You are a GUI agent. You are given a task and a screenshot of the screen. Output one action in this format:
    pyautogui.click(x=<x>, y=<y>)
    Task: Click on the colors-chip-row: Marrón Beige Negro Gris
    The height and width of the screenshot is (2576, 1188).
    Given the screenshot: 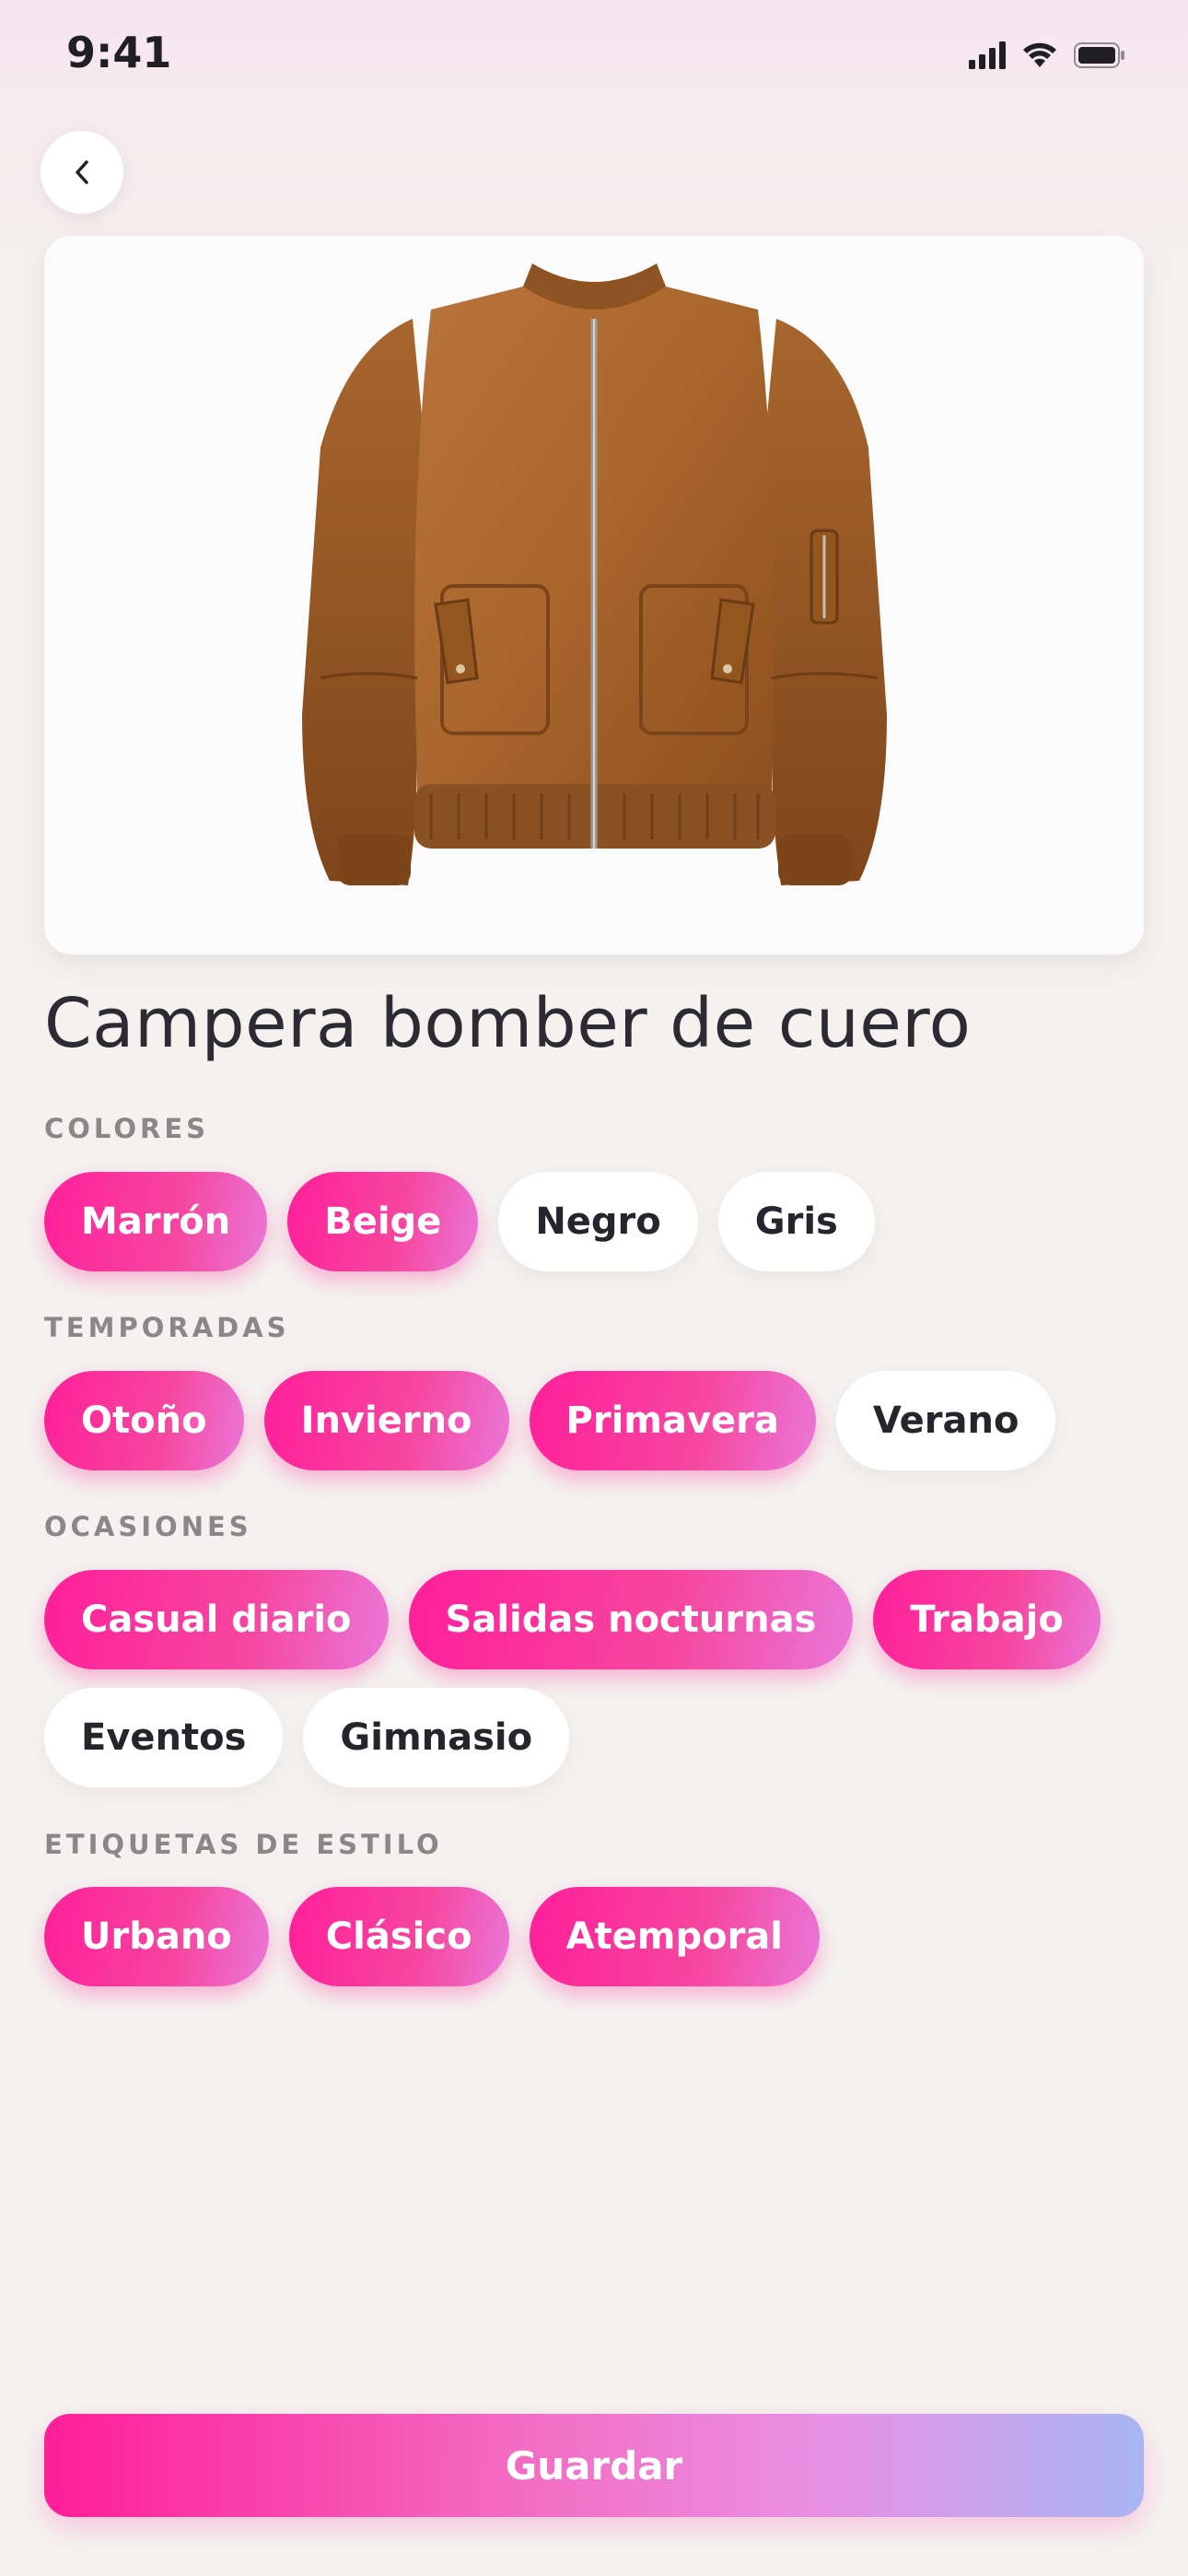 What is the action you would take?
    pyautogui.click(x=459, y=1221)
    